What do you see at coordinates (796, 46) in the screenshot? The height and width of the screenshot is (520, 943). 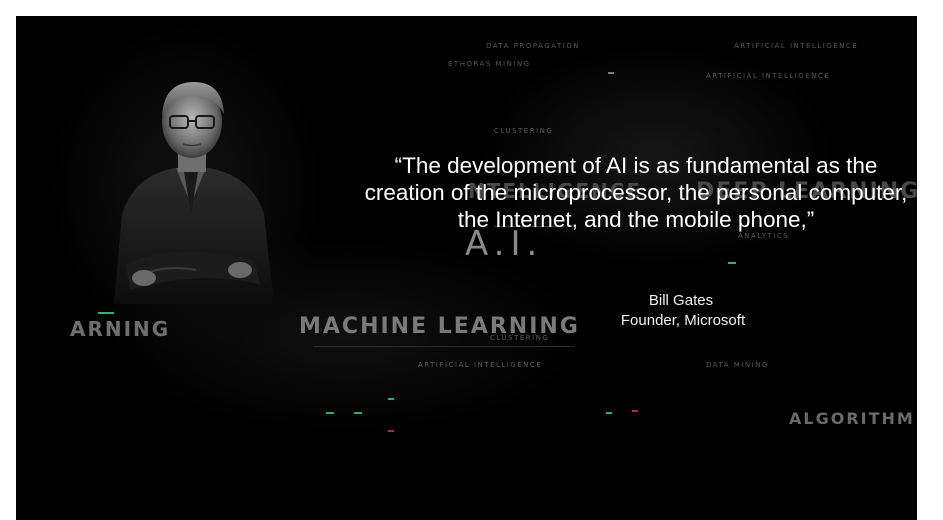 I see `bg-label-ai-top: ARTIFICIAL INTELLIGENCE` at bounding box center [796, 46].